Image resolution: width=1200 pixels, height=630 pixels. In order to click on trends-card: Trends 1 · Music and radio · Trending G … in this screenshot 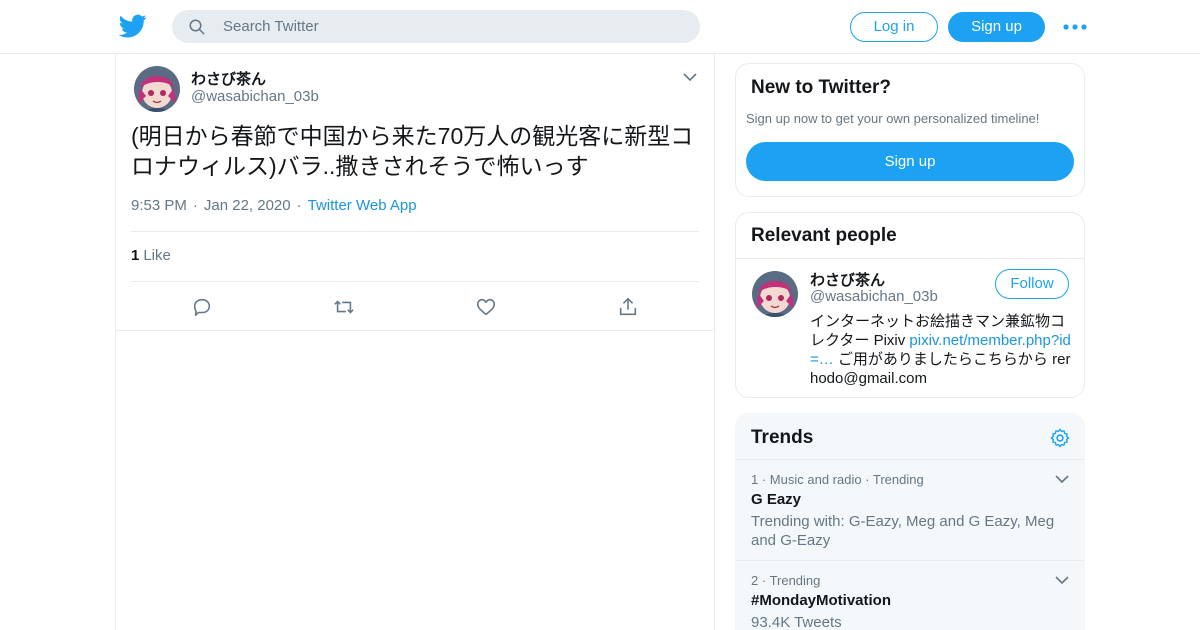, I will do `click(910, 521)`.